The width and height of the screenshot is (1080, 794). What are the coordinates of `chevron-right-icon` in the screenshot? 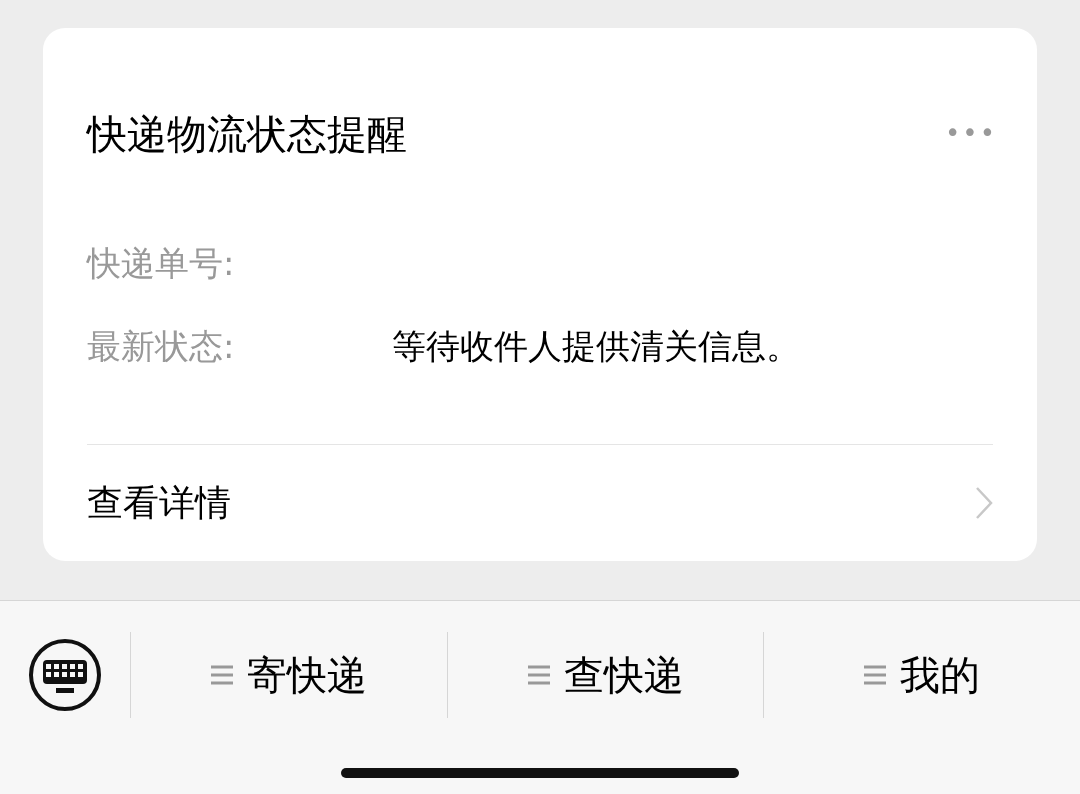 It's located at (984, 503).